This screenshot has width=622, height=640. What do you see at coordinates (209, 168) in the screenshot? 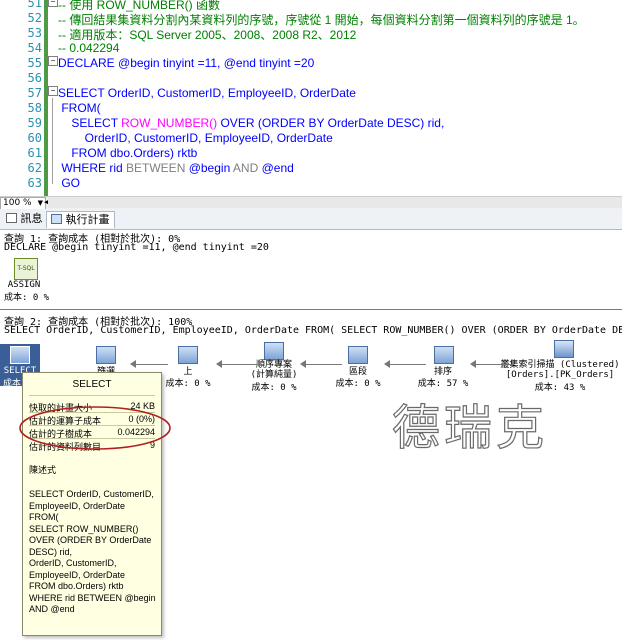
I see `code-token: @begin` at bounding box center [209, 168].